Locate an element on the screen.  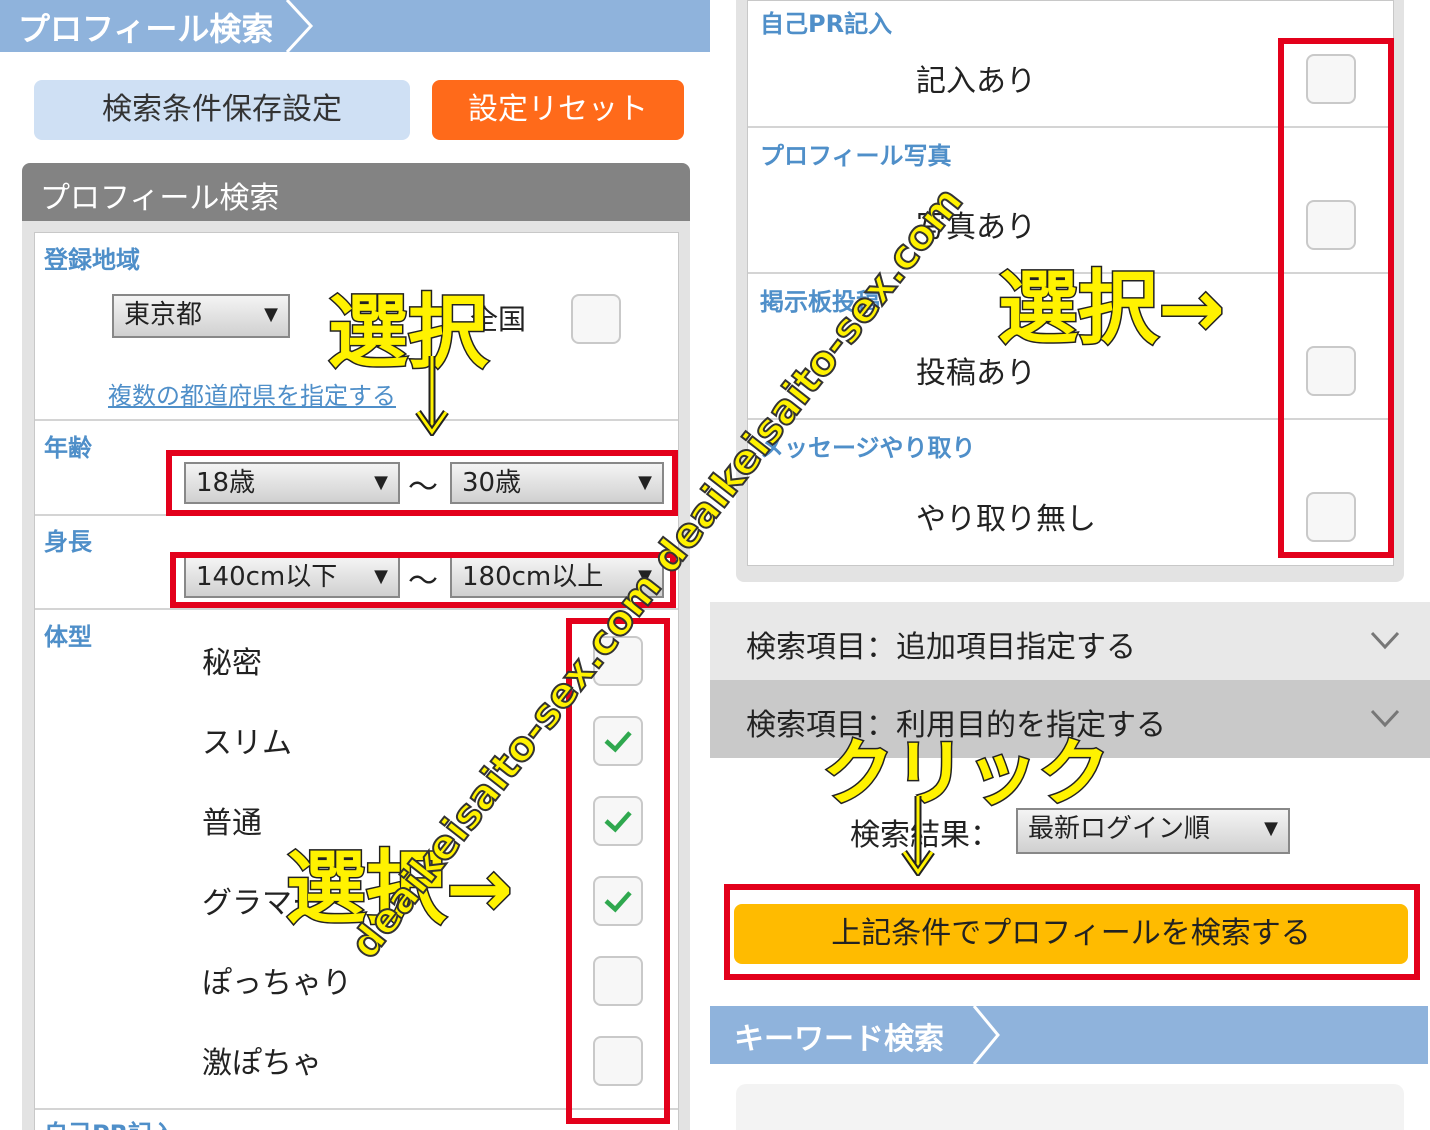
accordion-additional-label: 検索項目：追加項目指定する is located at coordinates (941, 647).